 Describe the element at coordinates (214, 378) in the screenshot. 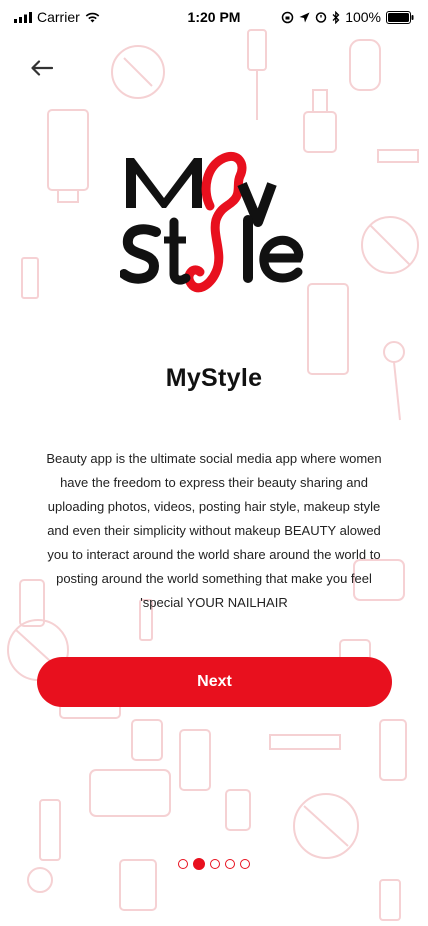

I see `page-title: MyStyle` at that location.